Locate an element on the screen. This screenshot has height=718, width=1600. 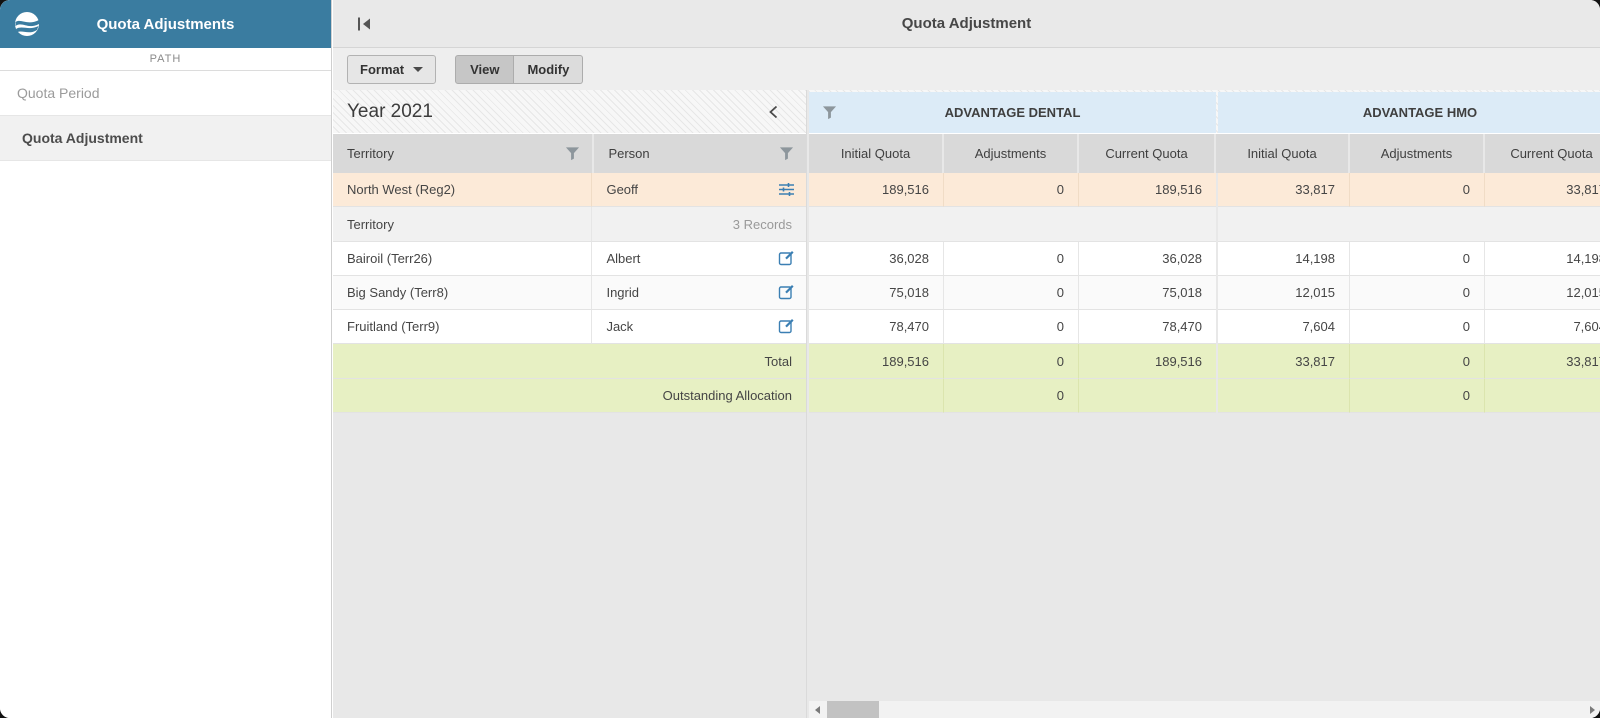
table-row: Bairoil (Terr26) Albert is located at coordinates (569, 259).